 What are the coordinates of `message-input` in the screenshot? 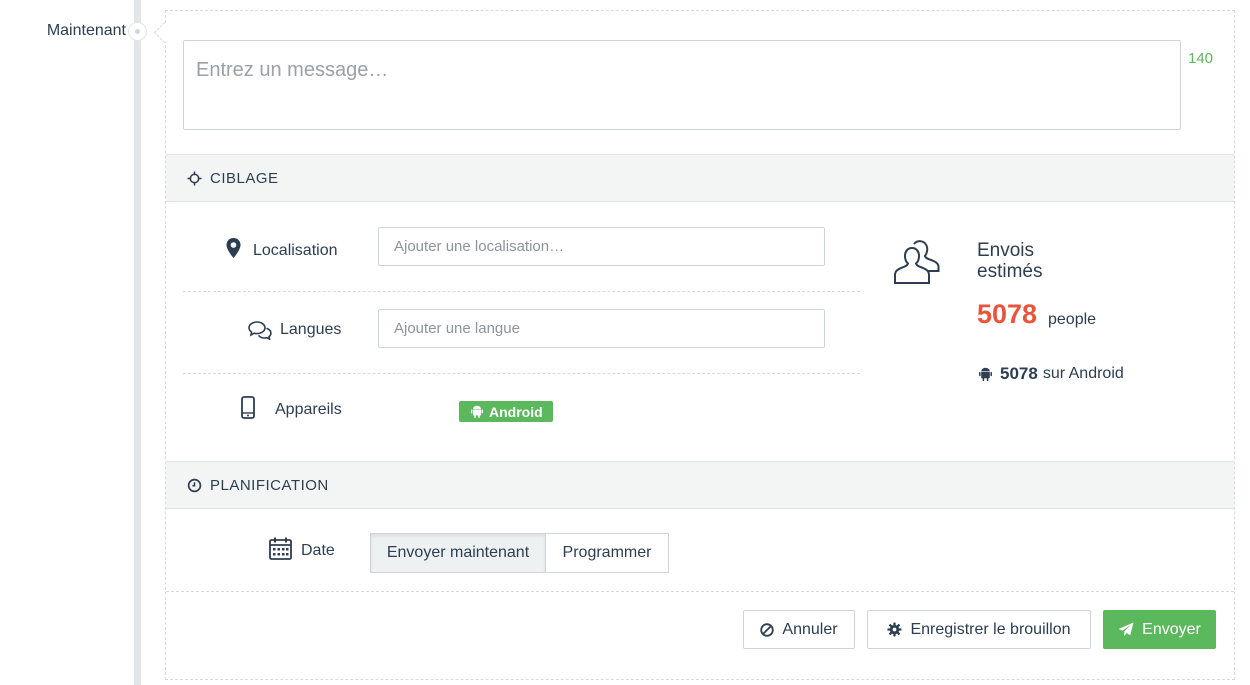 It's located at (682, 85).